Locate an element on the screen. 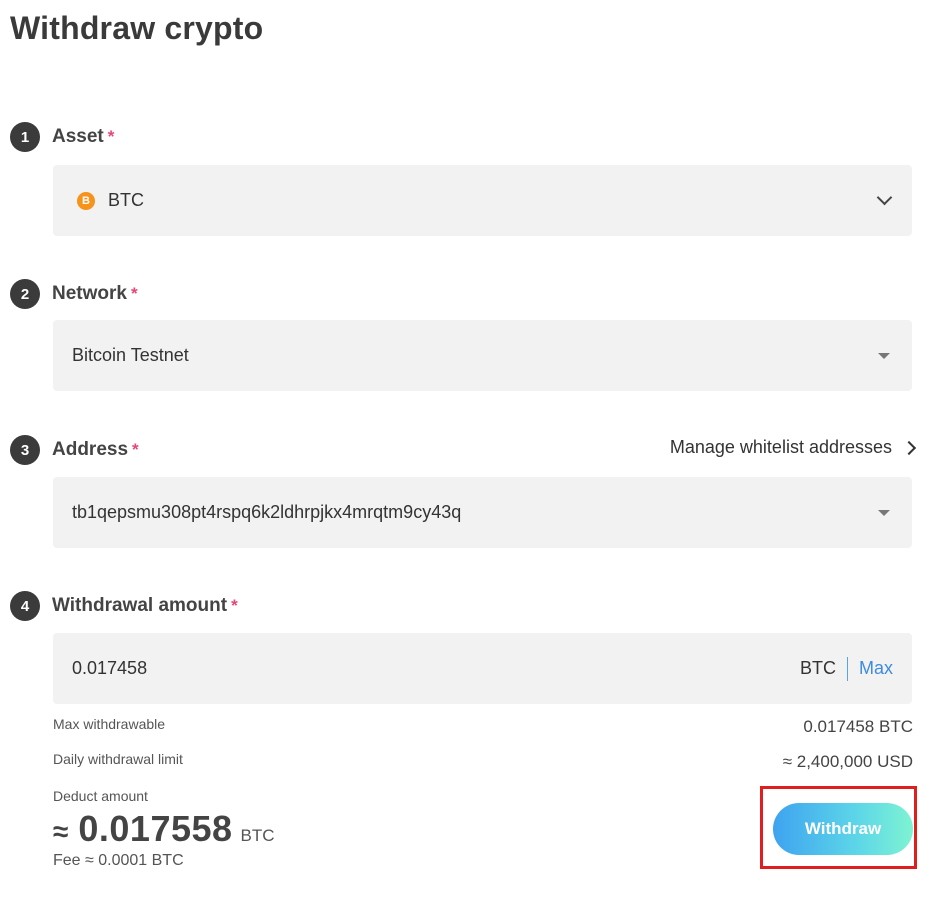 This screenshot has width=936, height=906. deduct-amount: ≈ 0.017558 BTC is located at coordinates (164, 829).